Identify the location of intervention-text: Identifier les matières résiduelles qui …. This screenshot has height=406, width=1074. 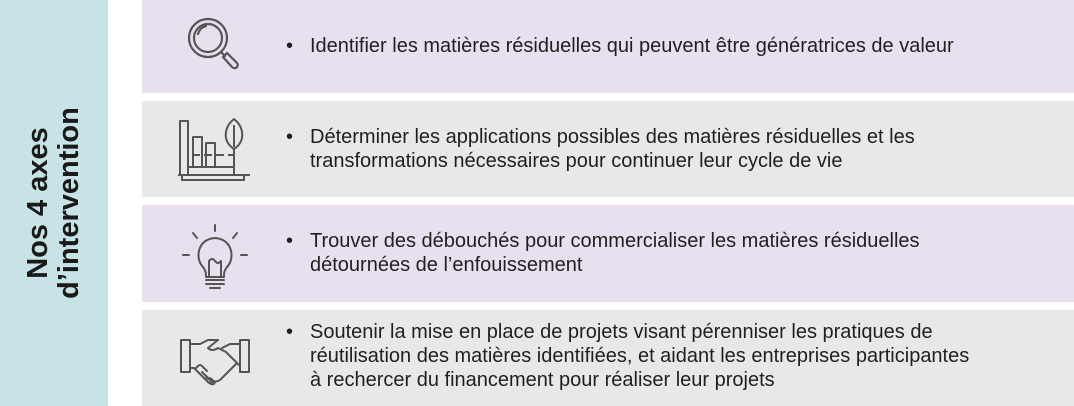
(685, 46).